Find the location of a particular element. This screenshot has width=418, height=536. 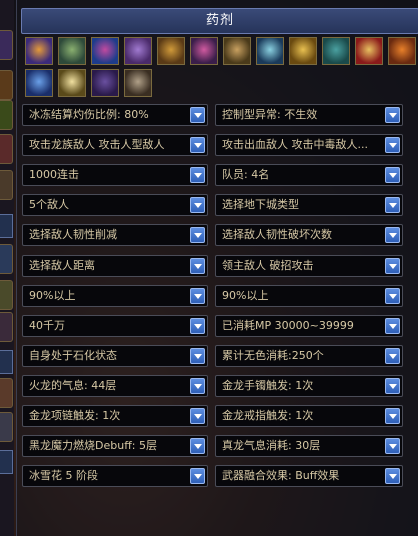

dropdown-value: 自身处于石化状态 is located at coordinates (73, 355).